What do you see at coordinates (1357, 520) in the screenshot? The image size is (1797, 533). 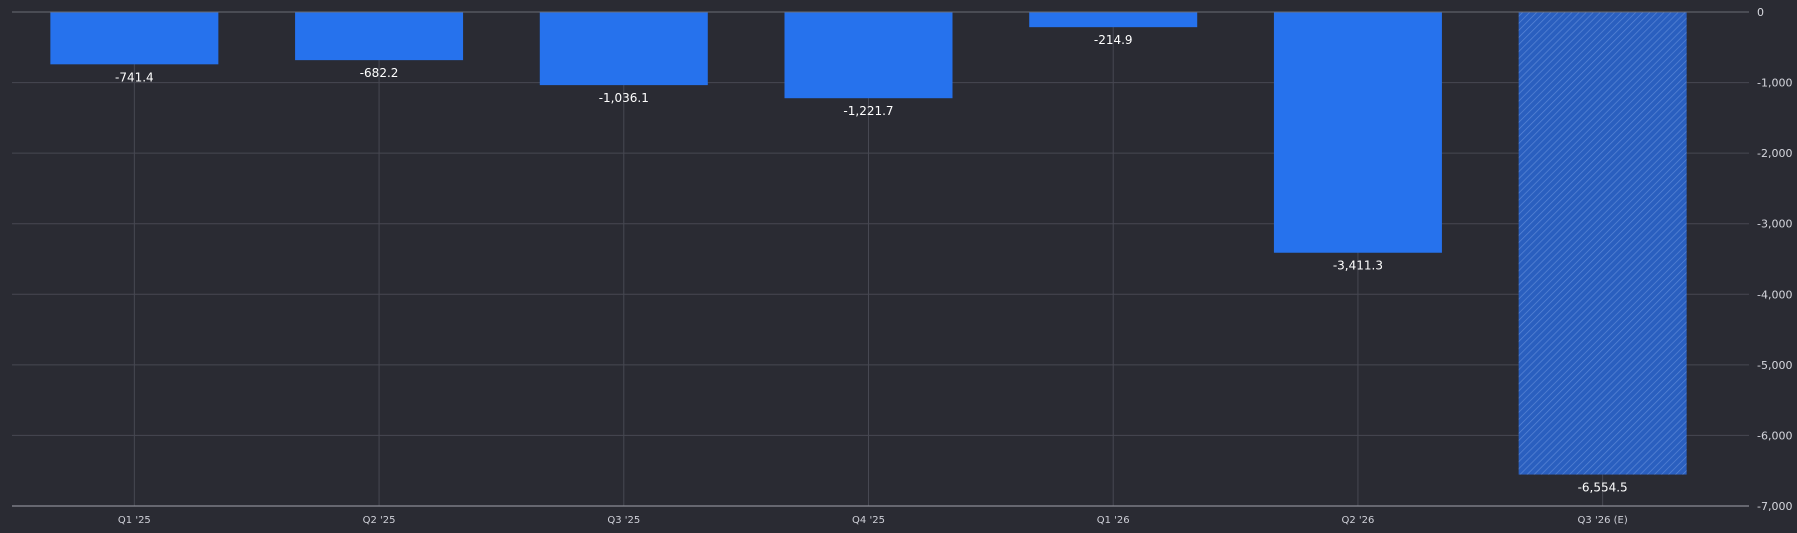 I see `x-tick-label: Q2 '26` at bounding box center [1357, 520].